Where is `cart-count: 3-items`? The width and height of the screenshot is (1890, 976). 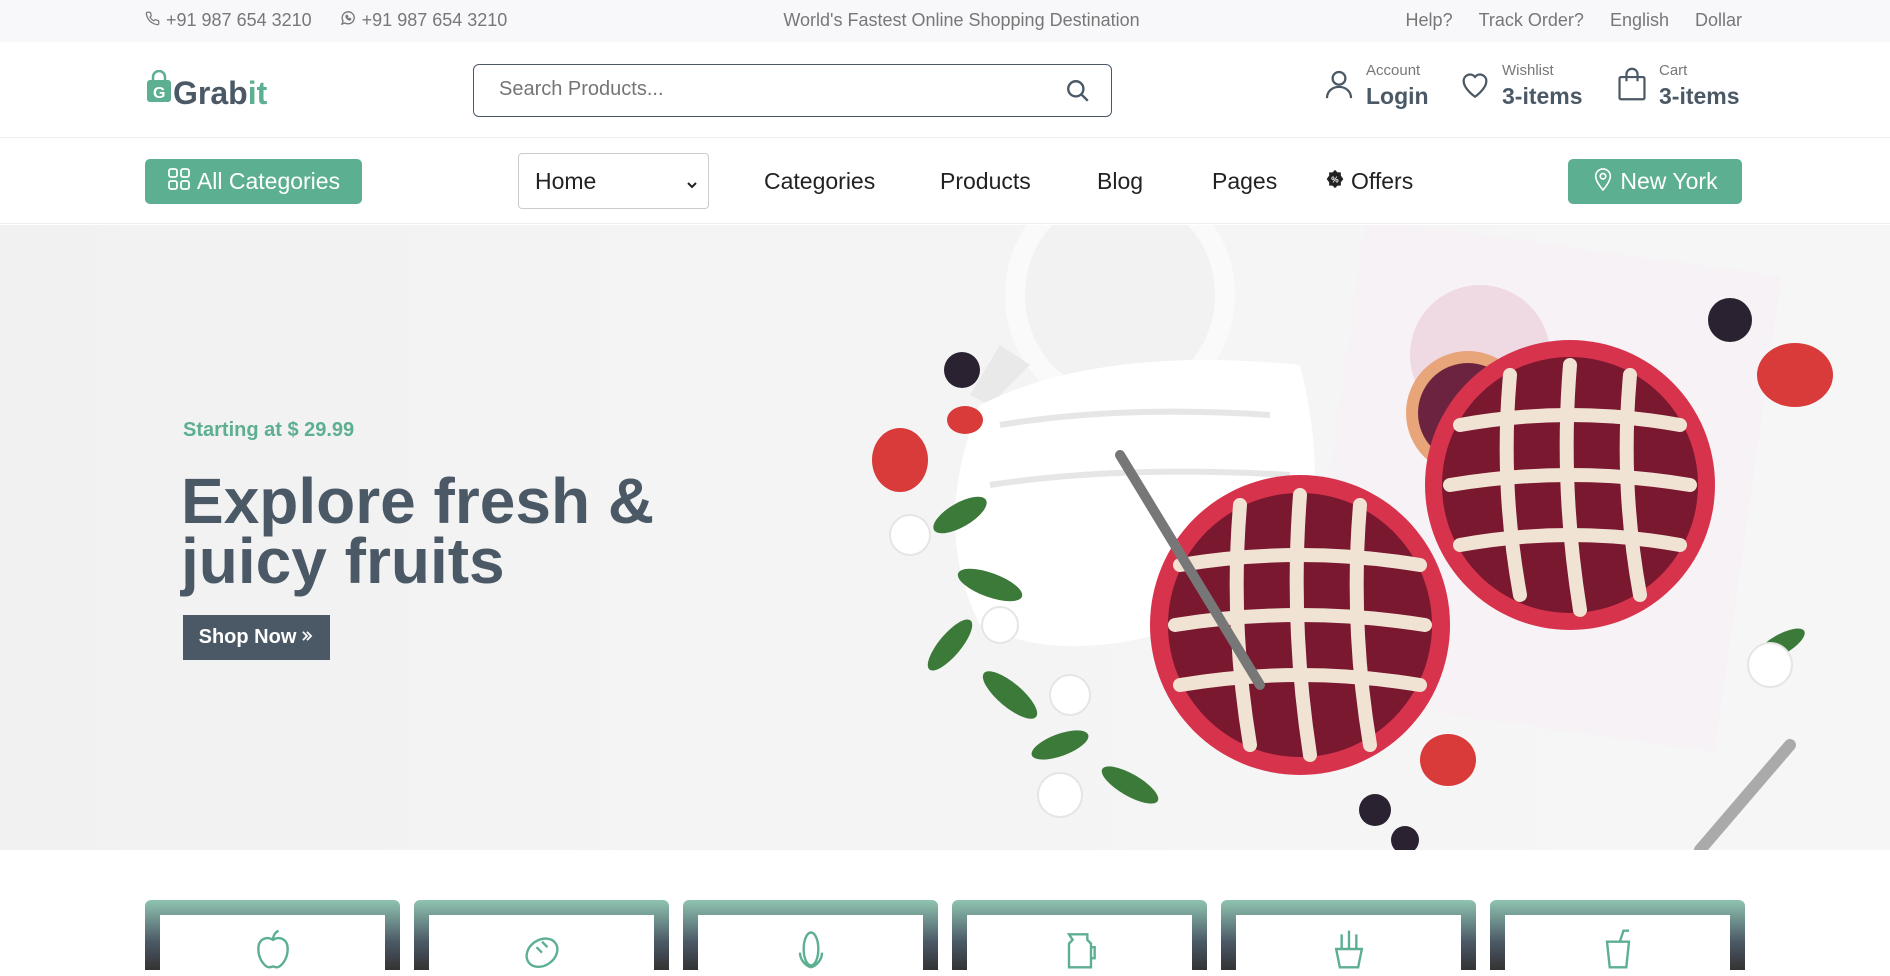 cart-count: 3-items is located at coordinates (1699, 96).